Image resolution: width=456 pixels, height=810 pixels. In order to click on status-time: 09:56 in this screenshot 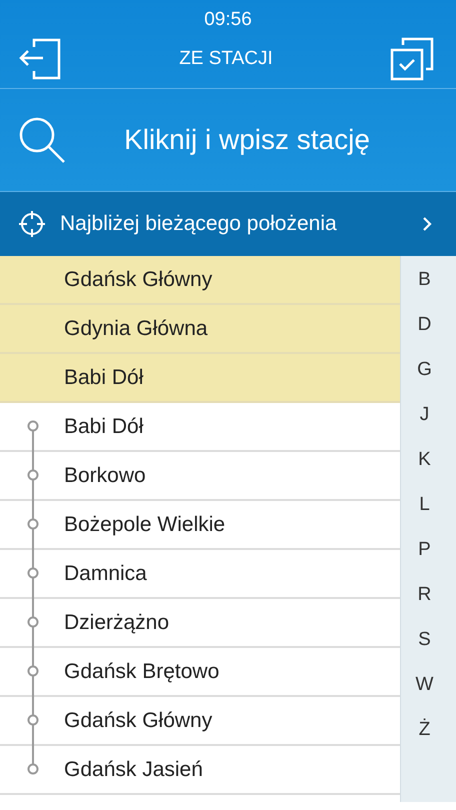, I will do `click(228, 18)`.